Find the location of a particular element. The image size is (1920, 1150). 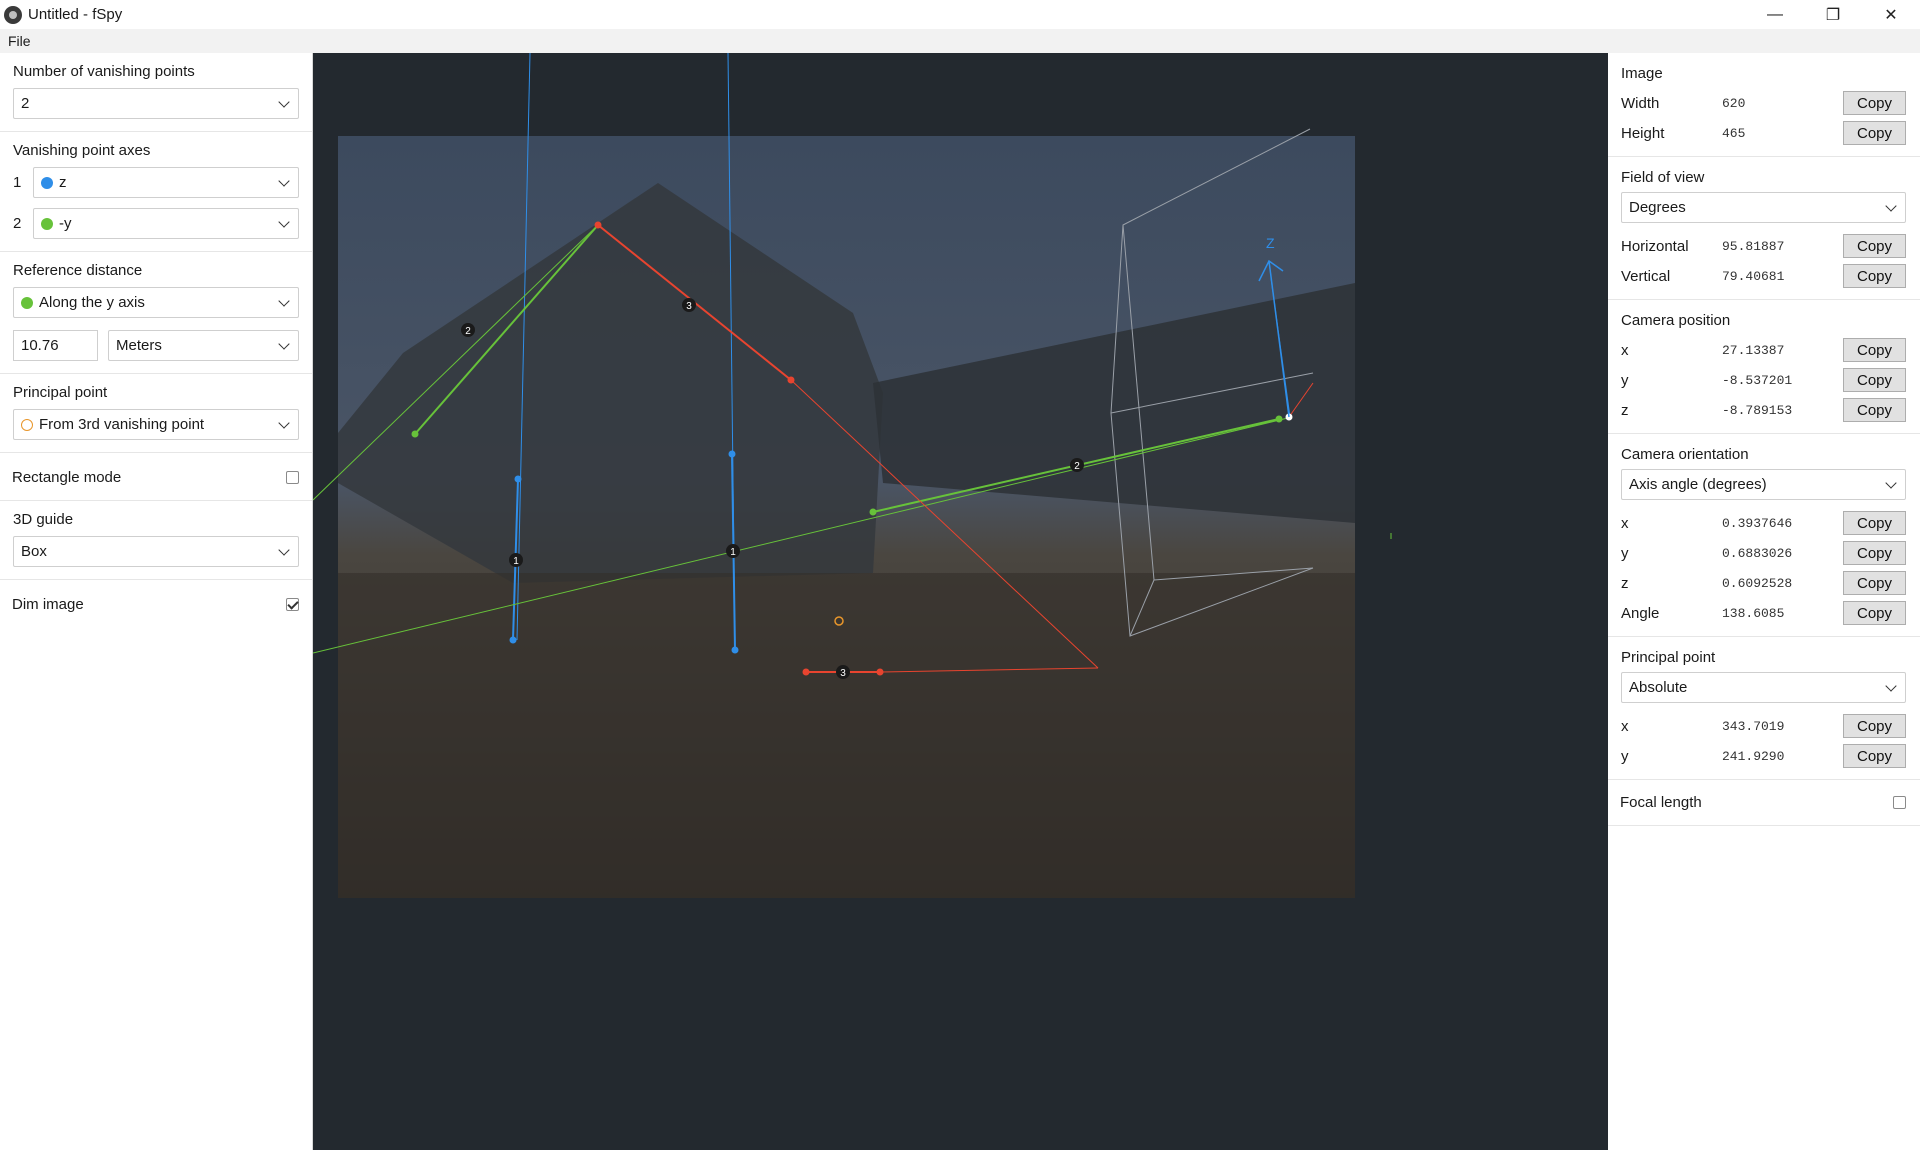

orientation-y-row: y 0.6883026 Copy is located at coordinates (1763, 553).